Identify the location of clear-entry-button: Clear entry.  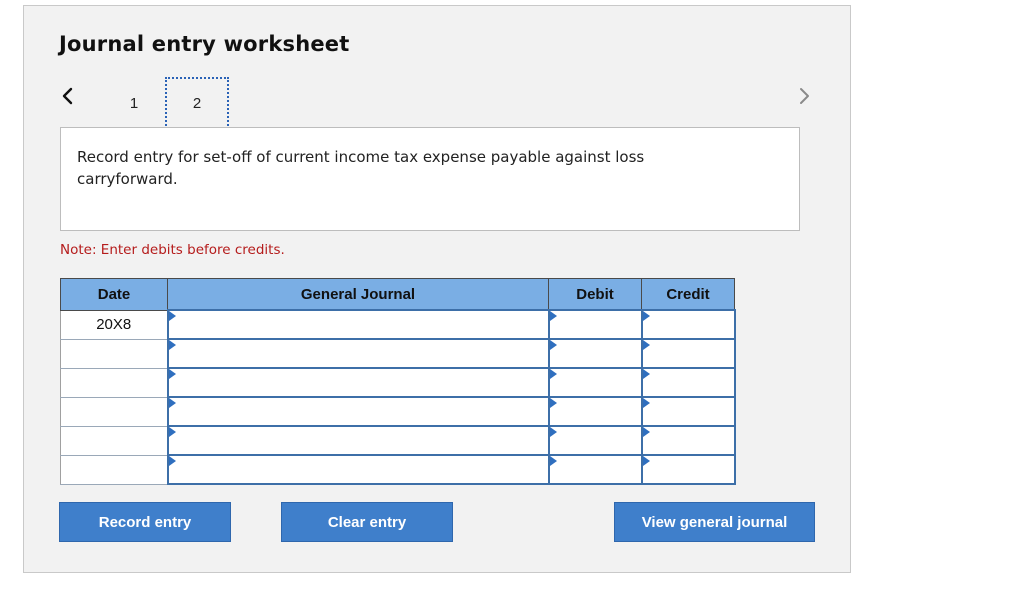
(367, 522).